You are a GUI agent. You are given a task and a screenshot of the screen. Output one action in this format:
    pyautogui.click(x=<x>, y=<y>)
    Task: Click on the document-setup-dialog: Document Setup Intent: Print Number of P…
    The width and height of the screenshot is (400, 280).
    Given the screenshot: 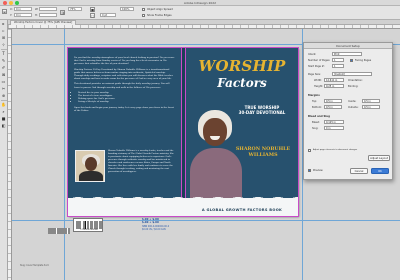 What is the action you would take?
    pyautogui.click(x=348, y=111)
    